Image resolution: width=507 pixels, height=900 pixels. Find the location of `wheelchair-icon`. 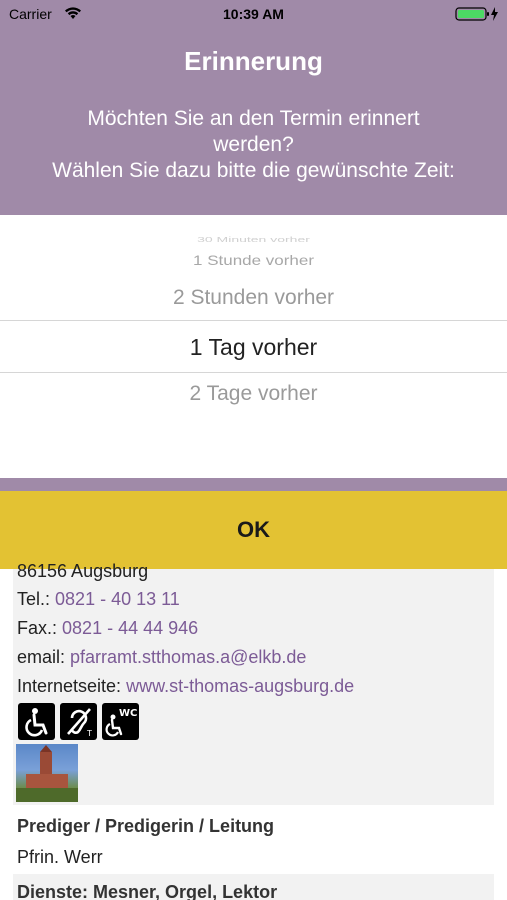

wheelchair-icon is located at coordinates (36, 721).